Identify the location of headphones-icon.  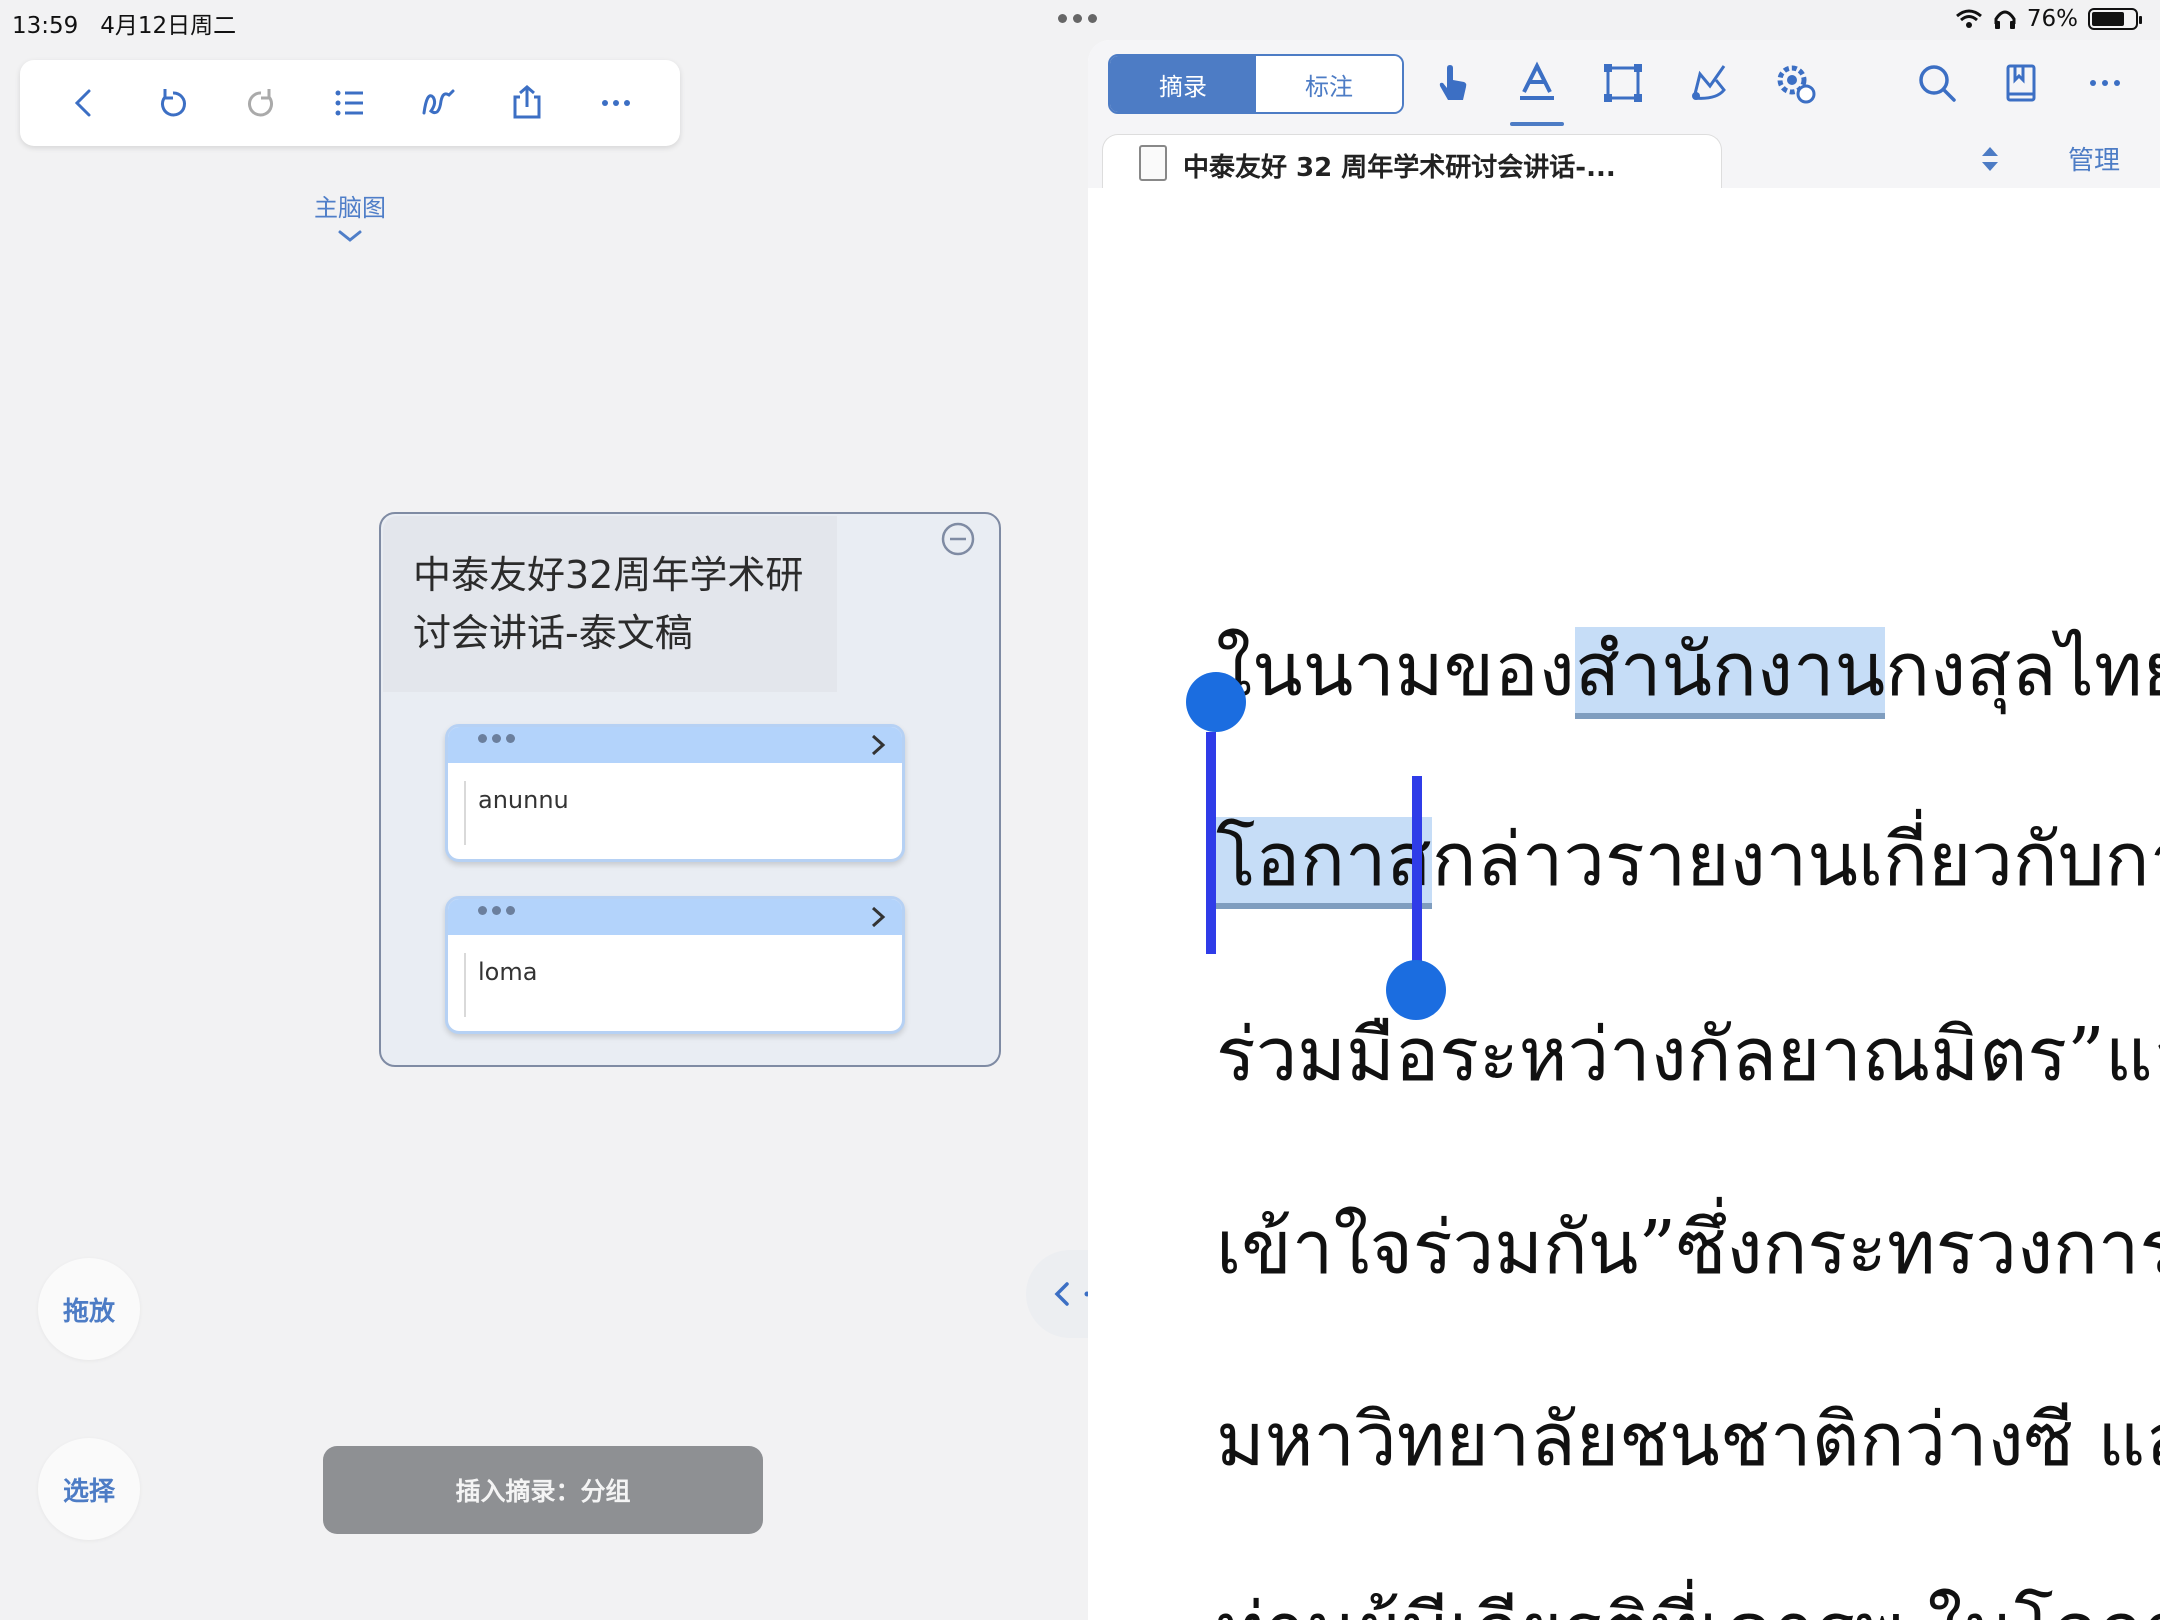
(2005, 19).